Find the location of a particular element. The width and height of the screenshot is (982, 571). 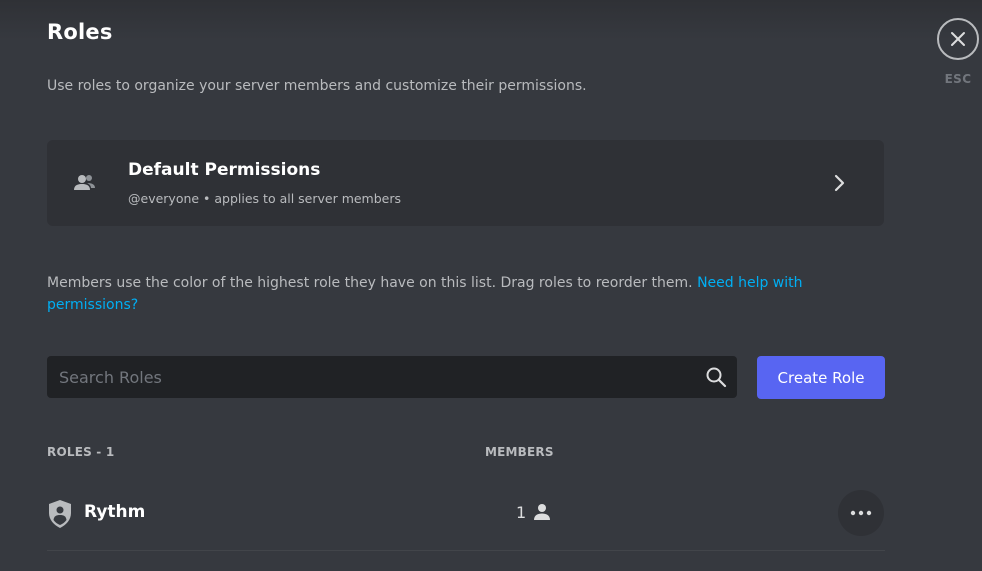

search-roles-box is located at coordinates (392, 377).